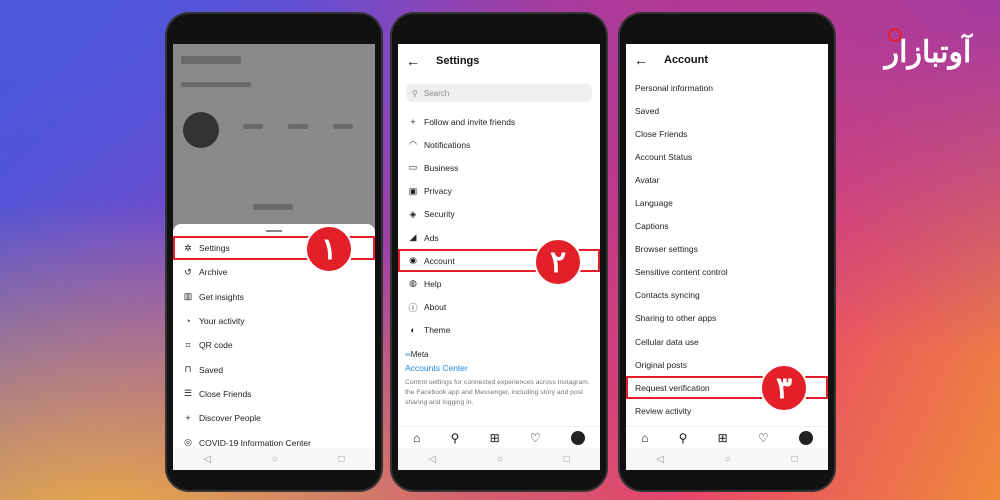 The image size is (1000, 500). Describe the element at coordinates (654, 203) in the screenshot. I see `menu-item-label: Language` at that location.